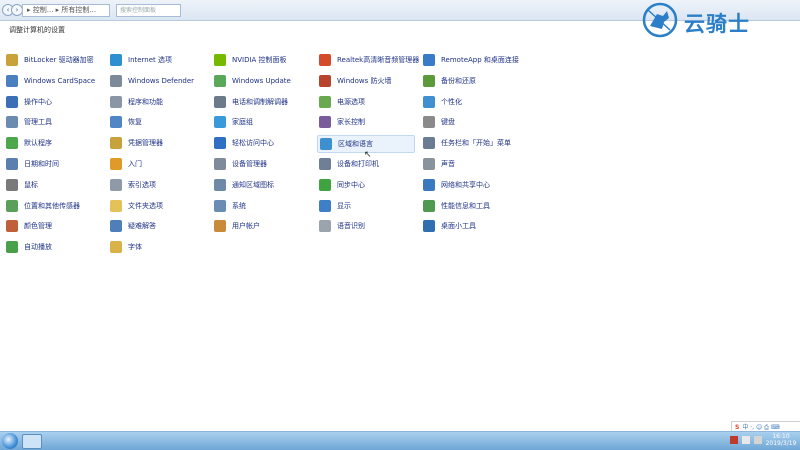 The image size is (800, 450). Describe the element at coordinates (135, 164) in the screenshot. I see `control-panel-item-label: 入门` at that location.